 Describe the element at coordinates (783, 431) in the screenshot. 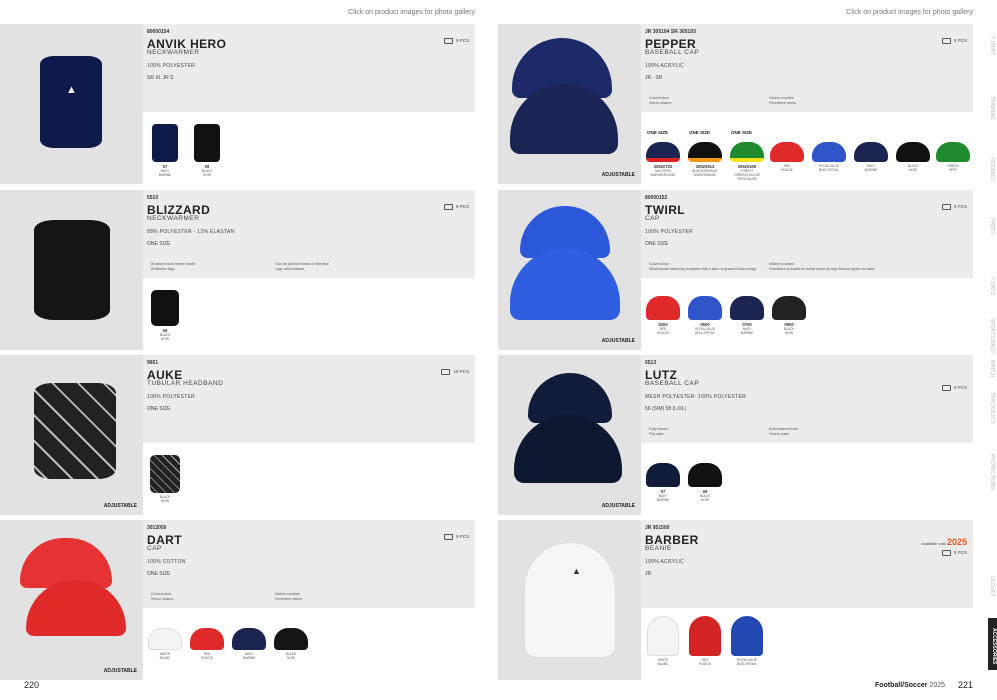

I see `feature-list-fr: Embroidered front Visiere plate` at that location.